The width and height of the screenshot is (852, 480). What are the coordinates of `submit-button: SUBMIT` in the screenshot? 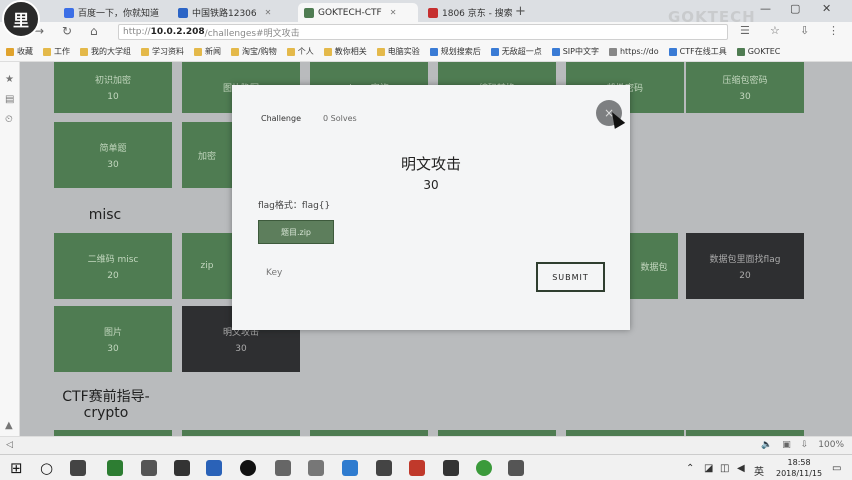 It's located at (570, 277).